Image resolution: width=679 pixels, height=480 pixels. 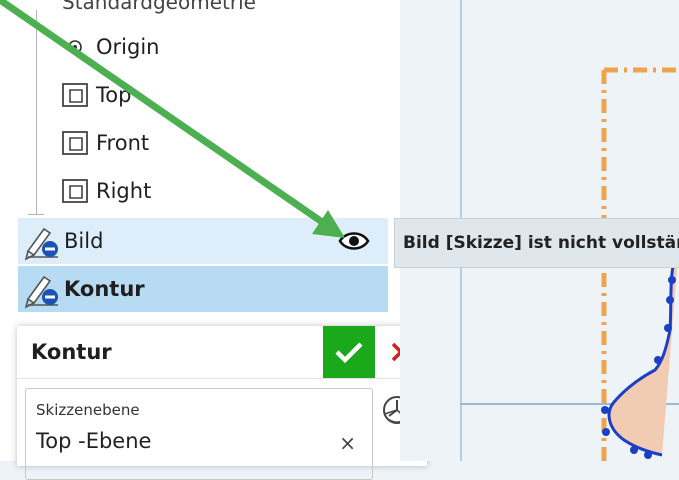 I want to click on field-label: Skizzenebene, so click(x=88, y=410).